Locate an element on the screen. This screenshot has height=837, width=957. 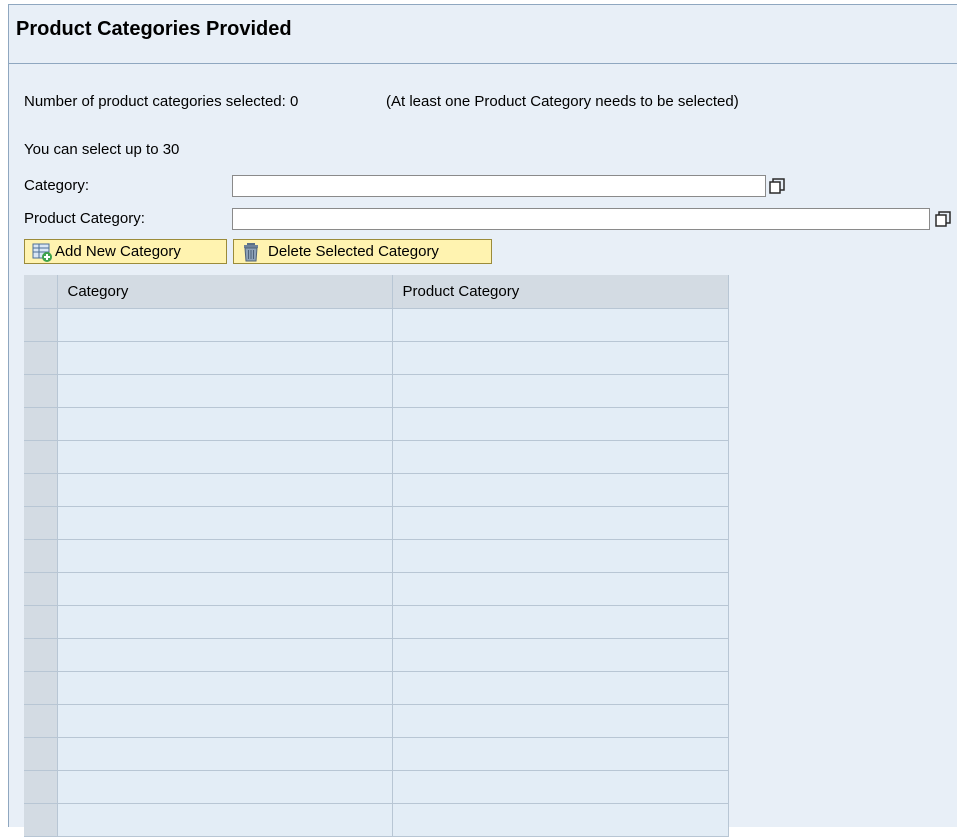
category-field is located at coordinates (499, 186).